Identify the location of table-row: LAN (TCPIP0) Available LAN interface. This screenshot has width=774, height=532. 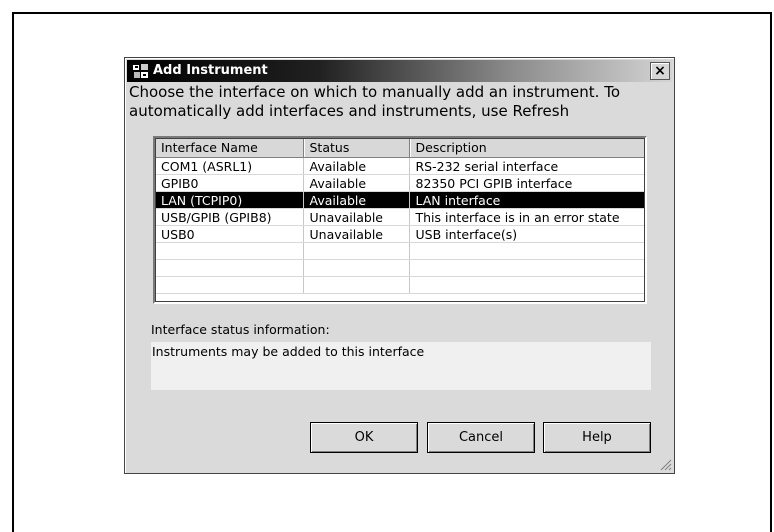
(400, 200).